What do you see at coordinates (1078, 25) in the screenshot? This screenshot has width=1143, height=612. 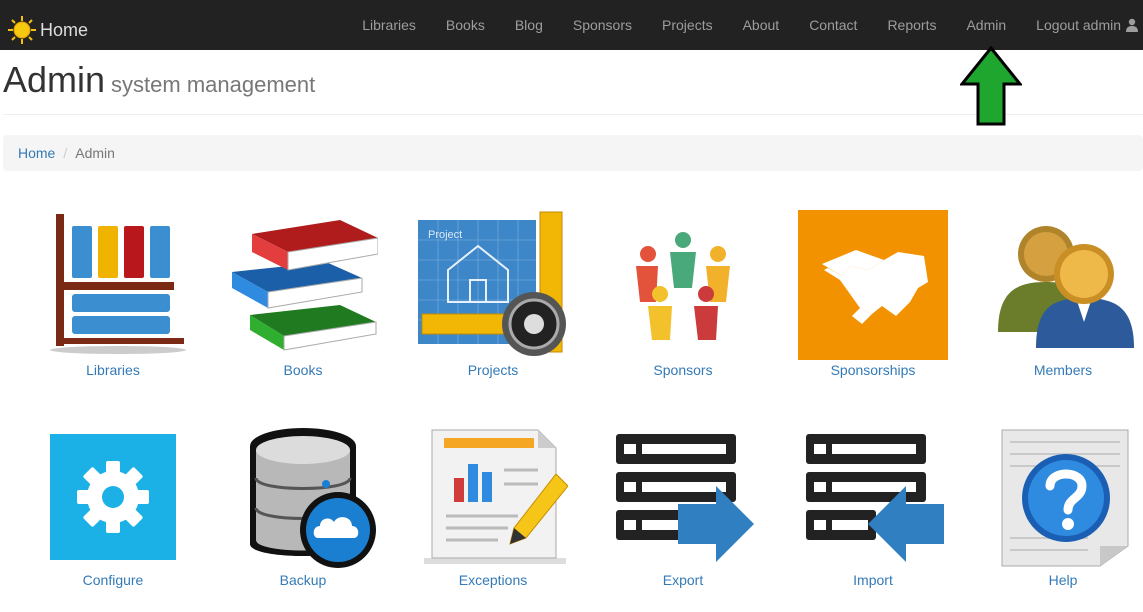 I see `logout-label: Logout admin` at bounding box center [1078, 25].